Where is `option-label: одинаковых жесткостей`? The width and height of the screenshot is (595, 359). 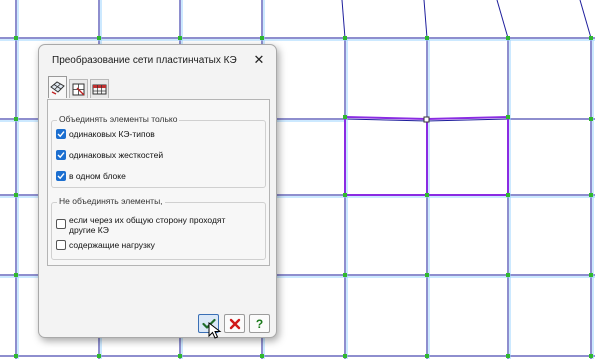
option-label: одинаковых жесткостей is located at coordinates (116, 155).